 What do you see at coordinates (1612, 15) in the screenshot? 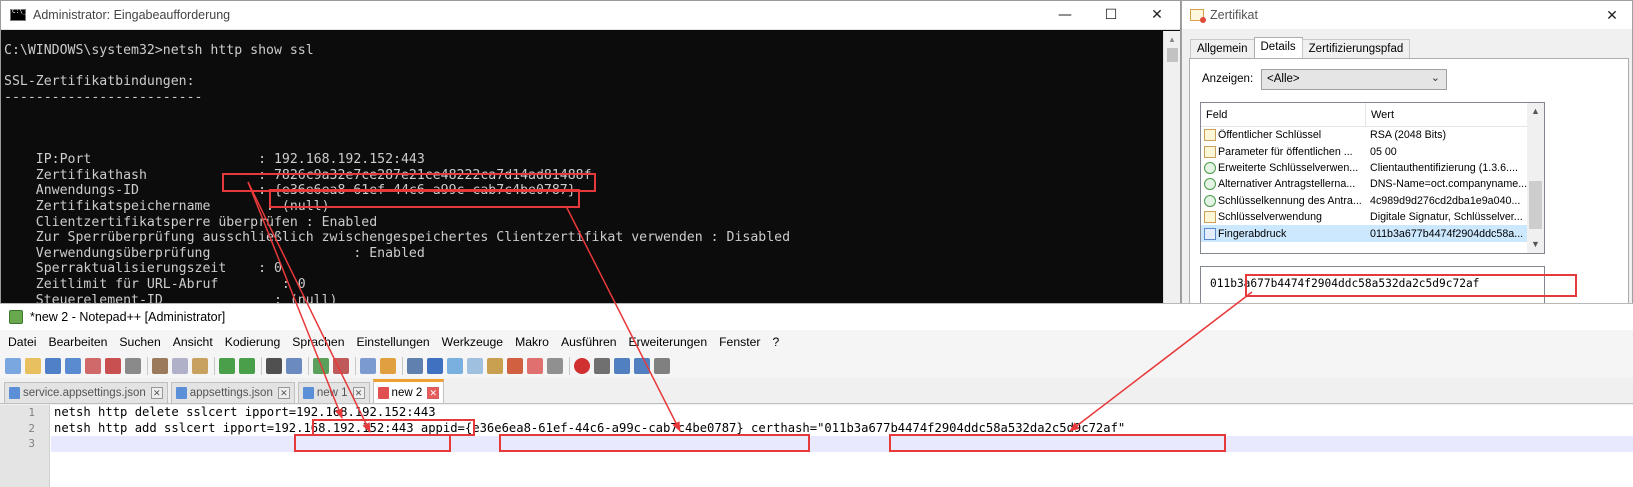
I see `certificate-close-button: ✕` at bounding box center [1612, 15].